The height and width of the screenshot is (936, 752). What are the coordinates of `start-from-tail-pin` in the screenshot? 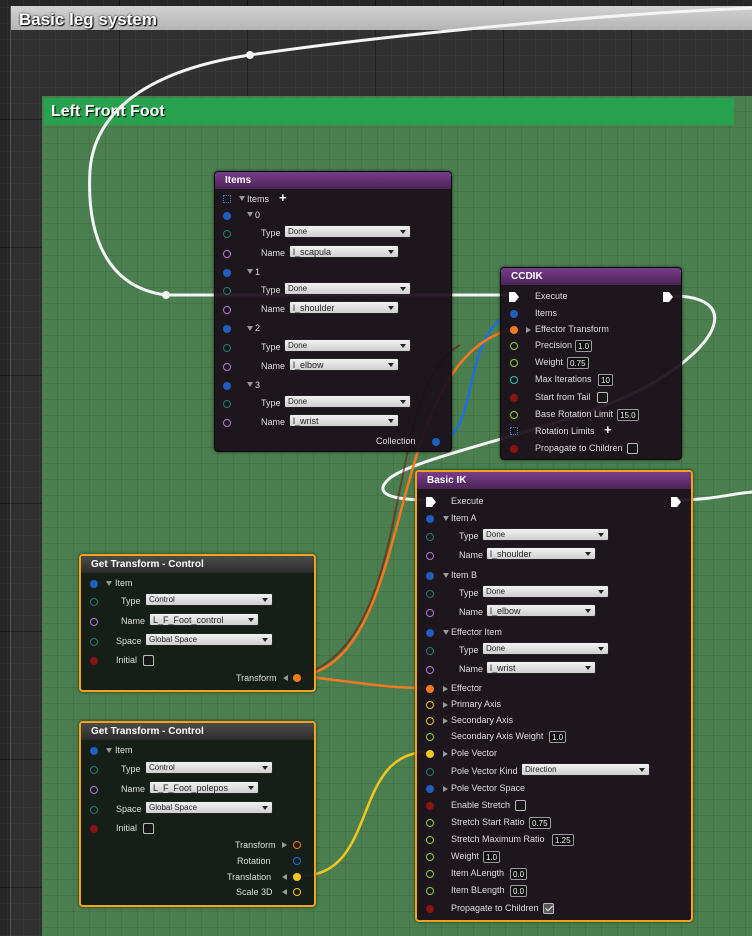 It's located at (514, 398).